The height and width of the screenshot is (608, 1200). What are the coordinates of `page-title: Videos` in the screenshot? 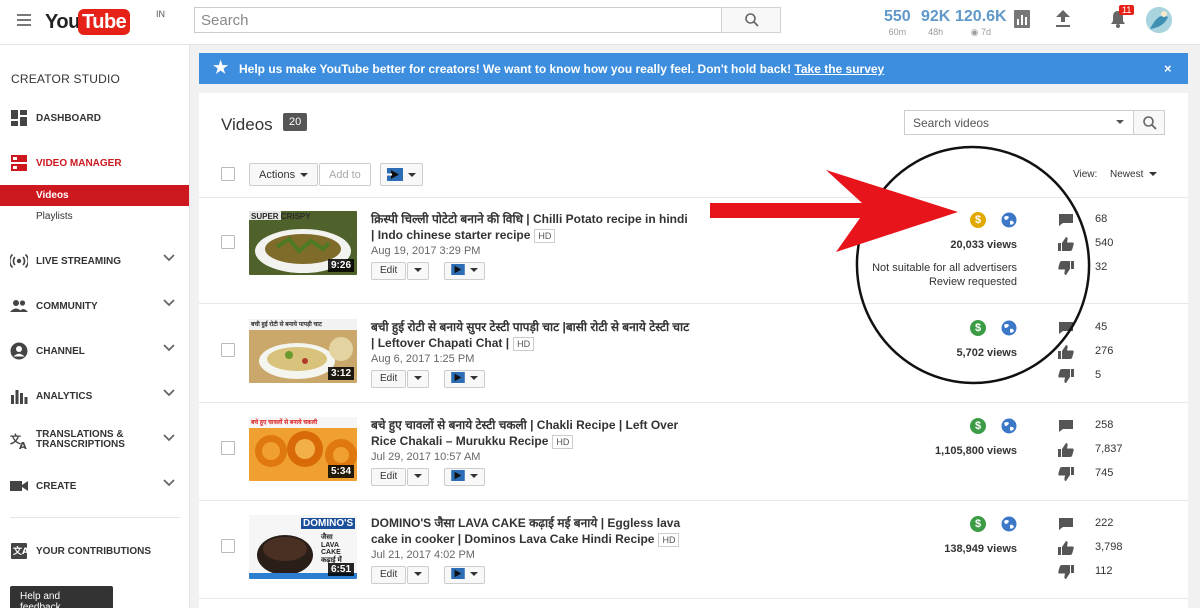 It's located at (247, 124).